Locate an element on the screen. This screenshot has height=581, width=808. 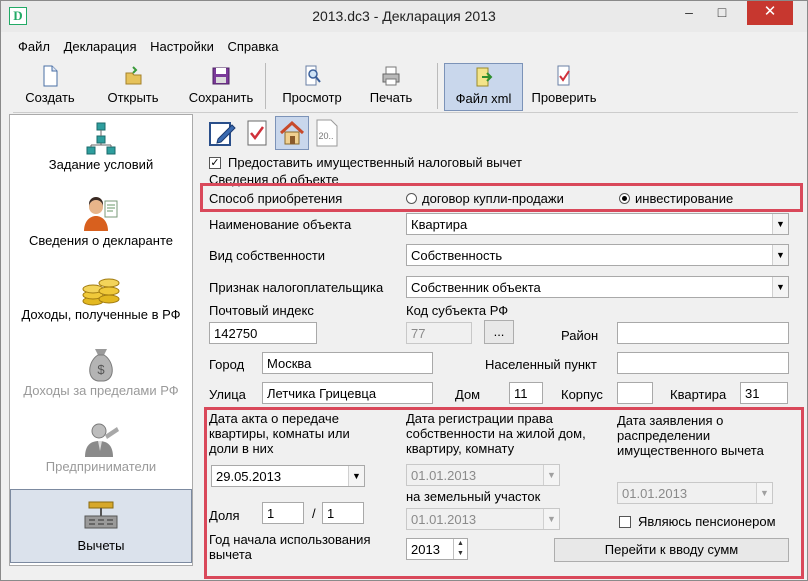
money-bag-icon: $ is located at coordinates (101, 365).